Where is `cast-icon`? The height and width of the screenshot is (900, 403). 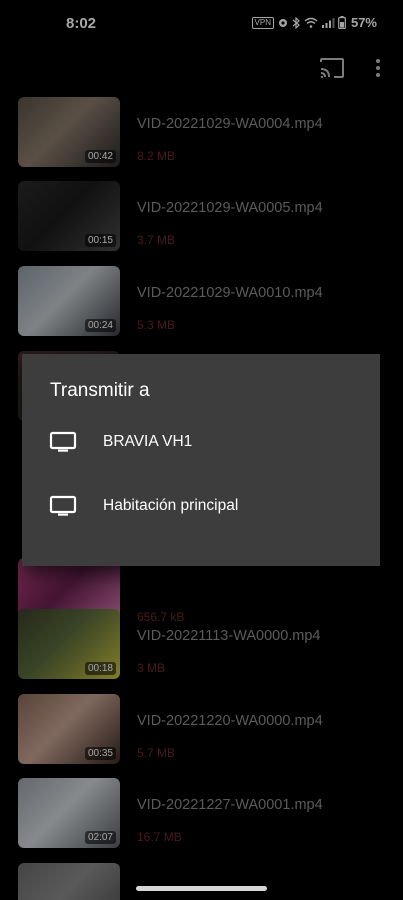 cast-icon is located at coordinates (332, 68).